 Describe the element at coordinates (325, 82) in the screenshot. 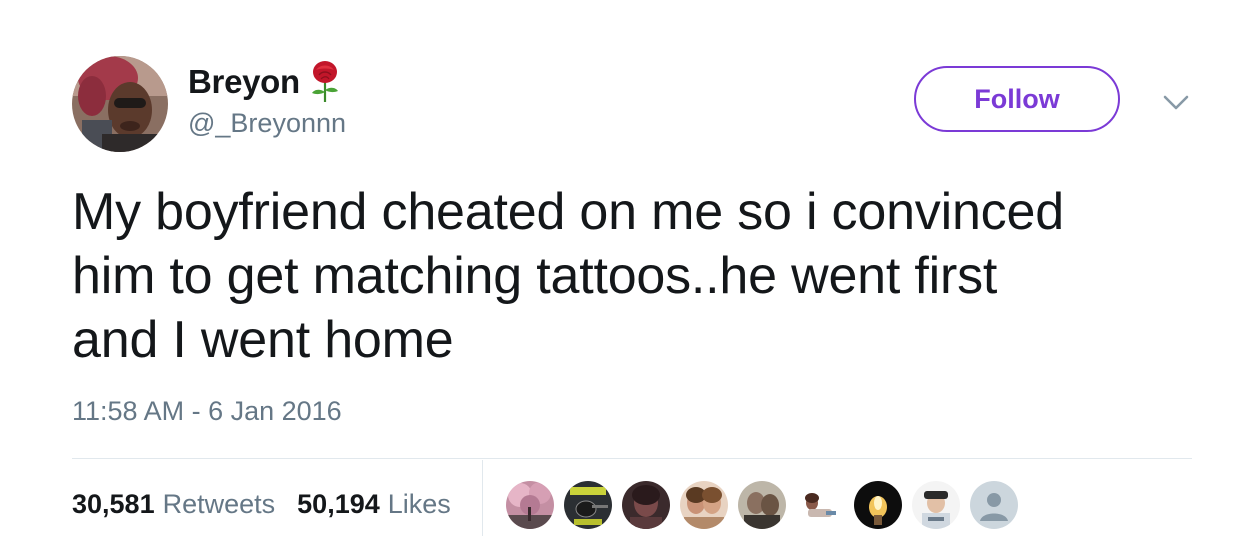

I see `rose-icon` at that location.